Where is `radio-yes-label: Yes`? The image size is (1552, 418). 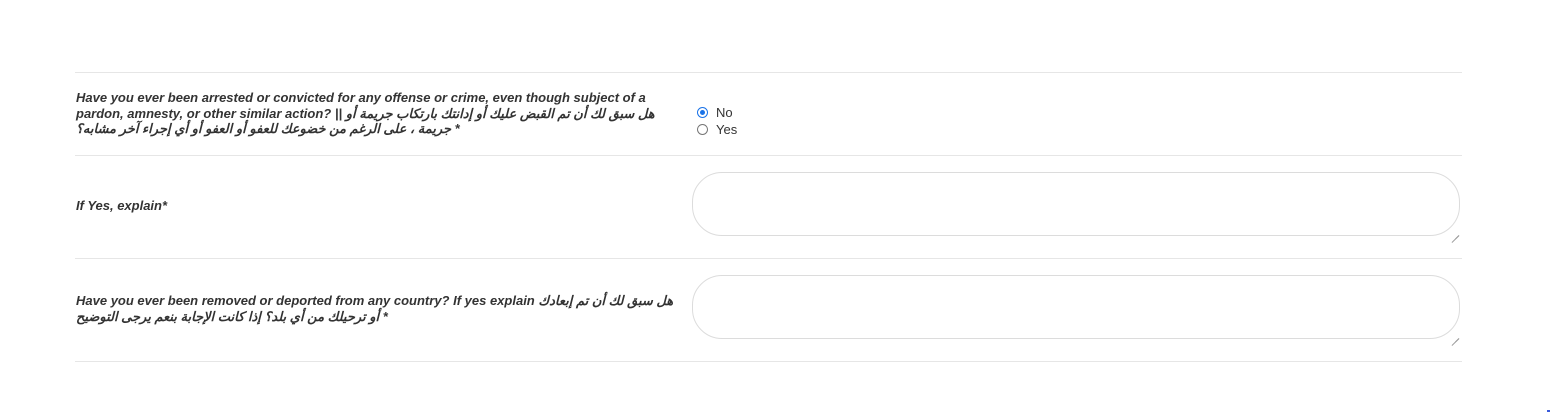
radio-yes-label: Yes is located at coordinates (726, 129).